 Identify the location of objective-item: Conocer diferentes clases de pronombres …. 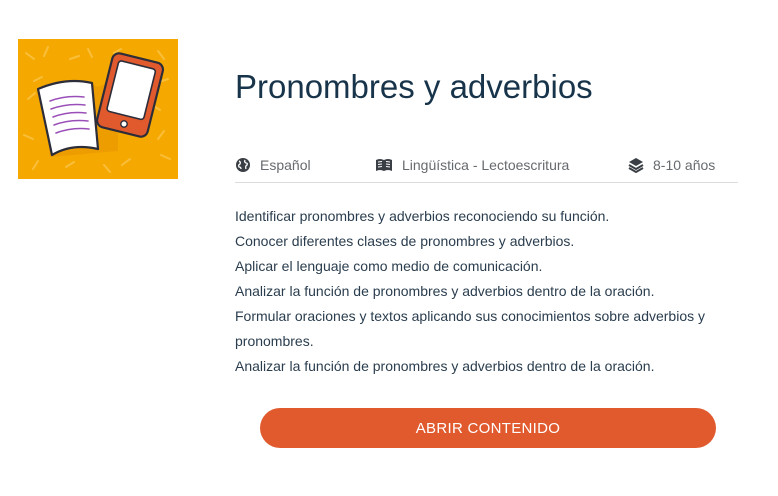
(405, 241).